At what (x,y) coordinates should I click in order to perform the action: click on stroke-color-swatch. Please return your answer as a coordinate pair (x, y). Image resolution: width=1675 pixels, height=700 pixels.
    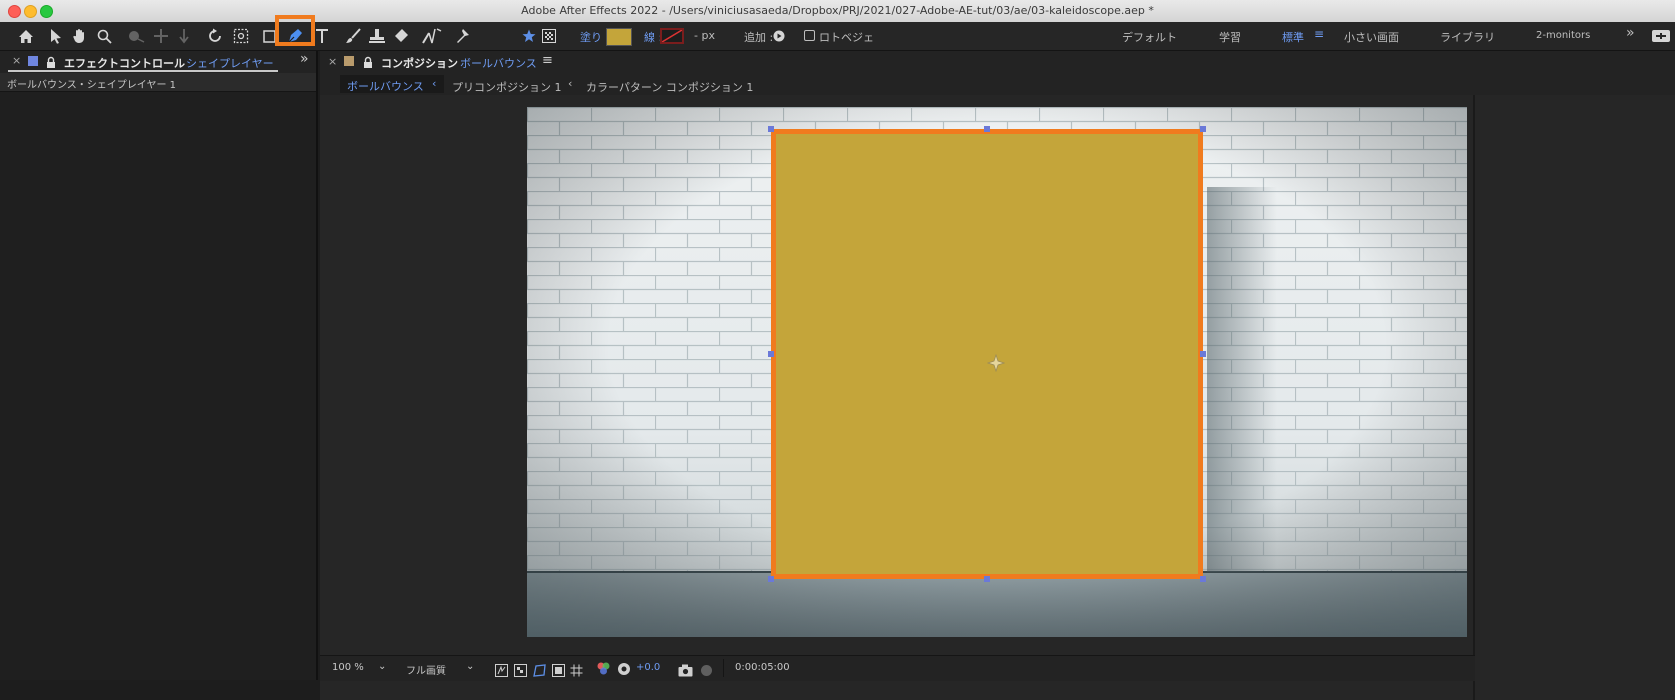
    Looking at the image, I should click on (672, 36).